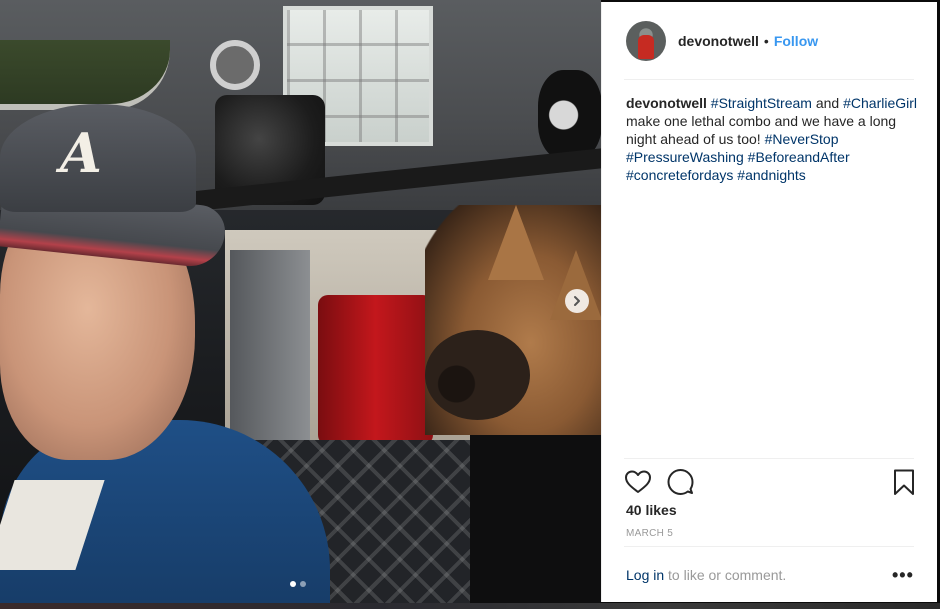  Describe the element at coordinates (235, 65) in the screenshot. I see `hose-reel` at that location.